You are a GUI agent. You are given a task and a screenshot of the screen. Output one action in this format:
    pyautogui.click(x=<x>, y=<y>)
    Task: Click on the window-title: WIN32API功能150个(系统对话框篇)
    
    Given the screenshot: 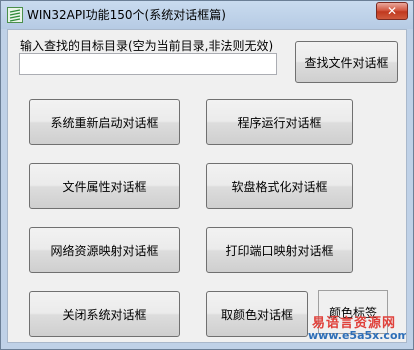 What is the action you would take?
    pyautogui.click(x=126, y=15)
    